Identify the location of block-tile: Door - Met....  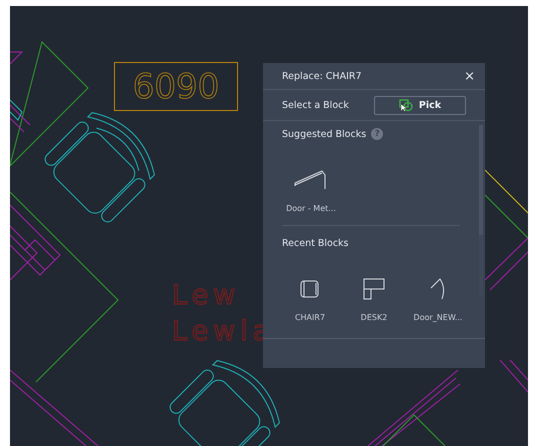
(311, 180).